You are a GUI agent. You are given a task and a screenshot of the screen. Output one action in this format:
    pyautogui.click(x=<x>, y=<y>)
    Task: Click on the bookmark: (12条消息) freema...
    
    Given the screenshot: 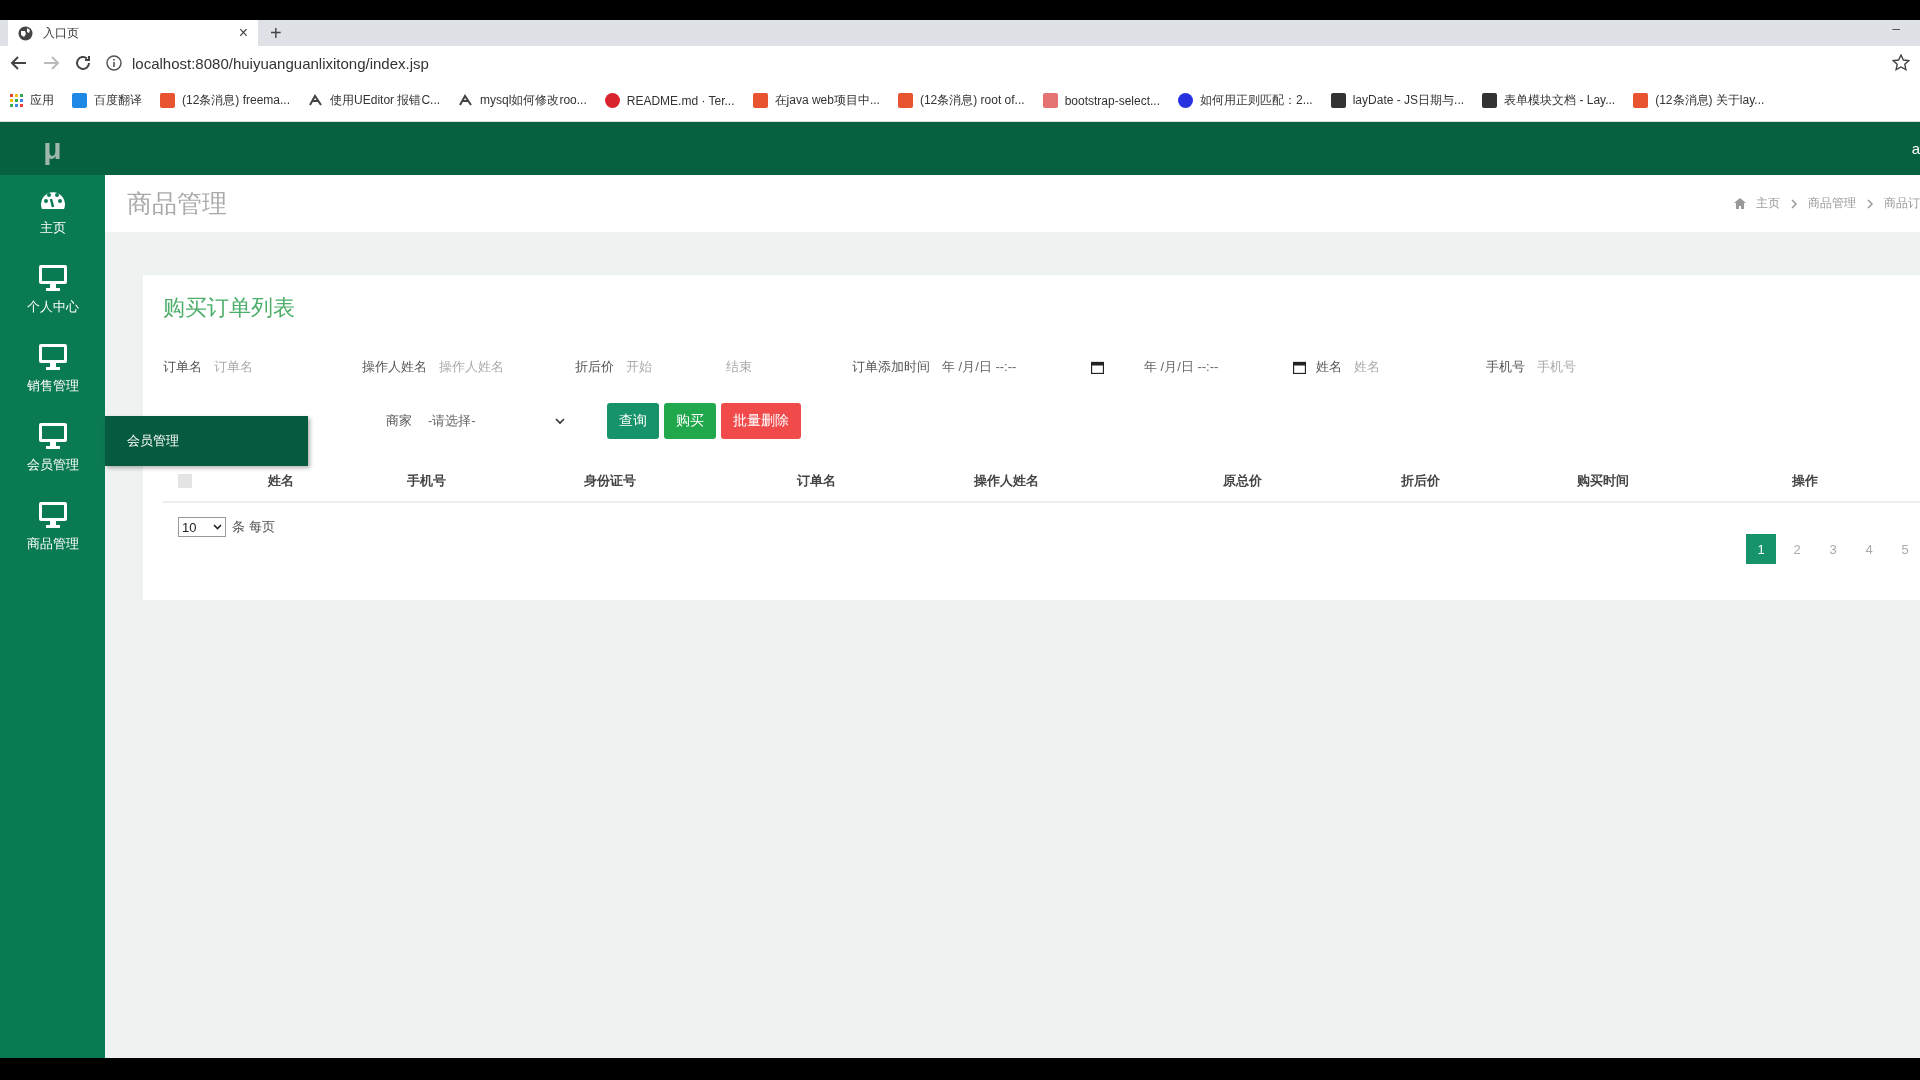 What is the action you would take?
    pyautogui.click(x=225, y=100)
    